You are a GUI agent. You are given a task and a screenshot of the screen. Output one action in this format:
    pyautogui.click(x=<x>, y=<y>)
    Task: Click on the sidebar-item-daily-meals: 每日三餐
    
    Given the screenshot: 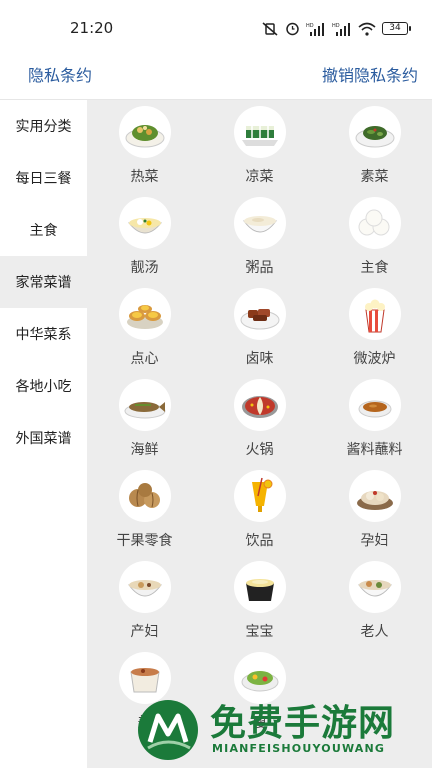 What is the action you would take?
    pyautogui.click(x=43, y=178)
    